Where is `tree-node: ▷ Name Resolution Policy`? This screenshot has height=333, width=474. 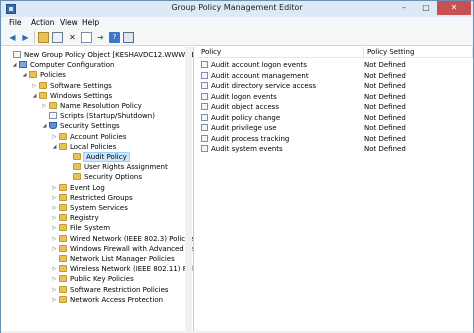 tree-node: ▷ Name Resolution Policy is located at coordinates (91, 106).